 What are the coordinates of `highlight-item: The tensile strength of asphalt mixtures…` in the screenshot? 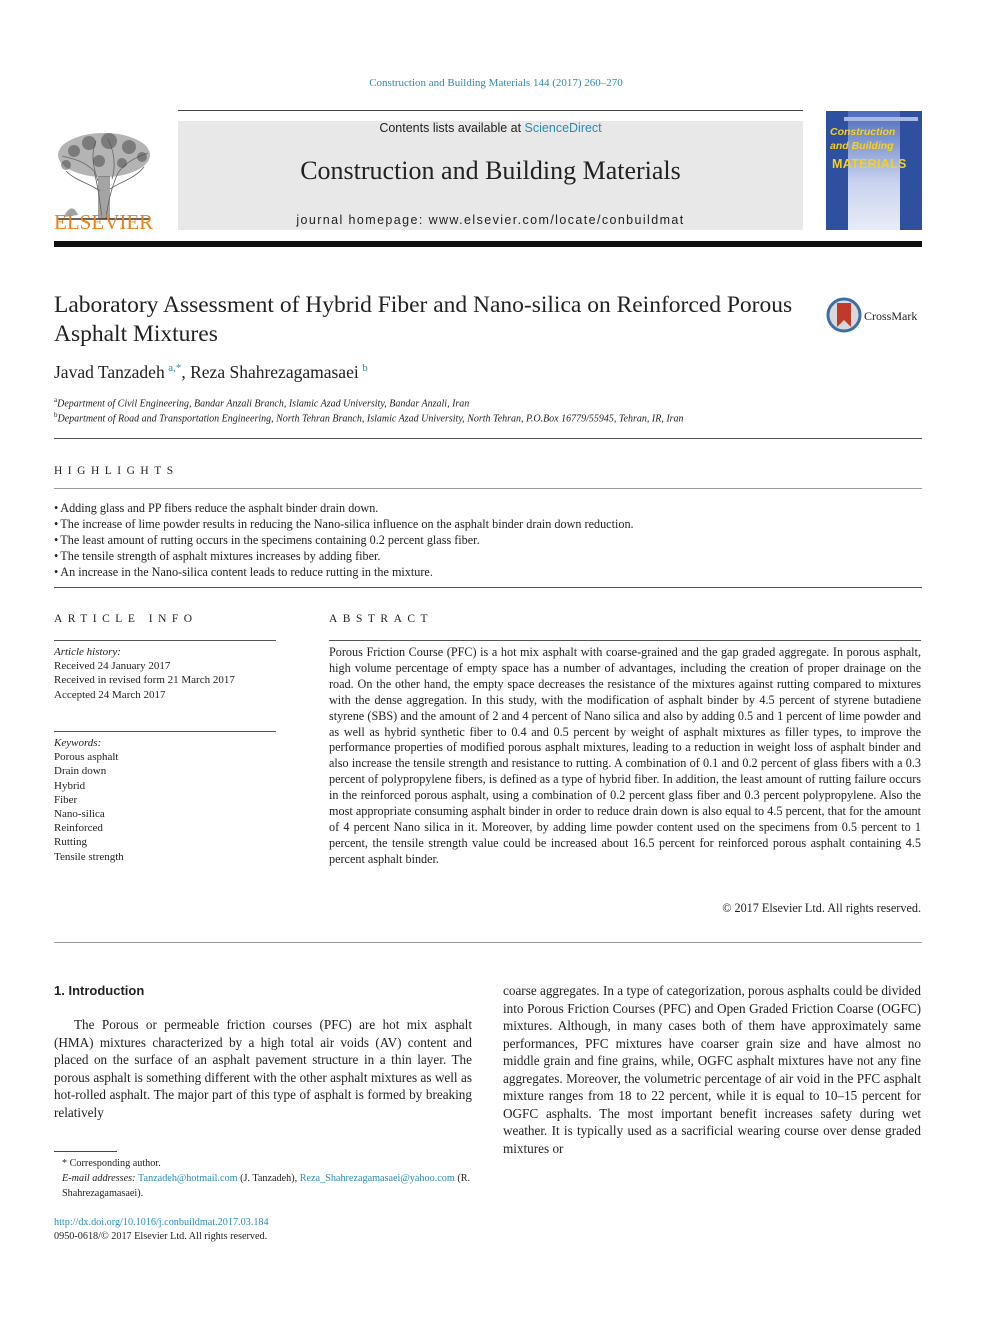 It's located at (488, 556).